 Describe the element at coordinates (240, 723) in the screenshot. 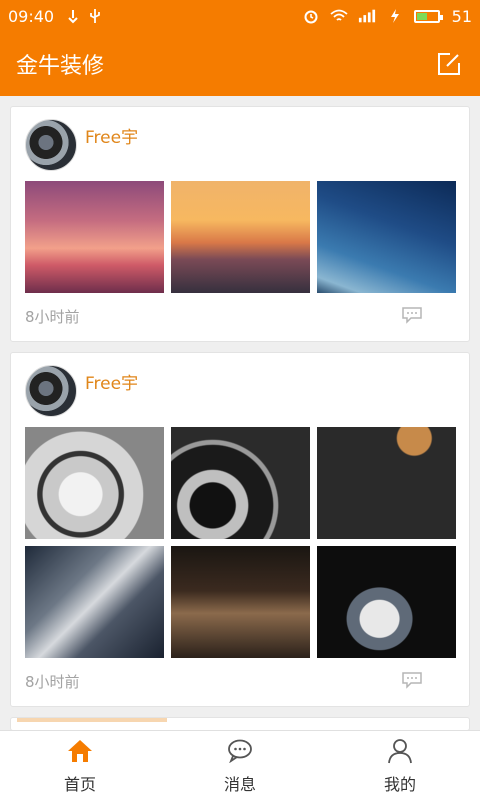

I see `post-card-partial` at that location.